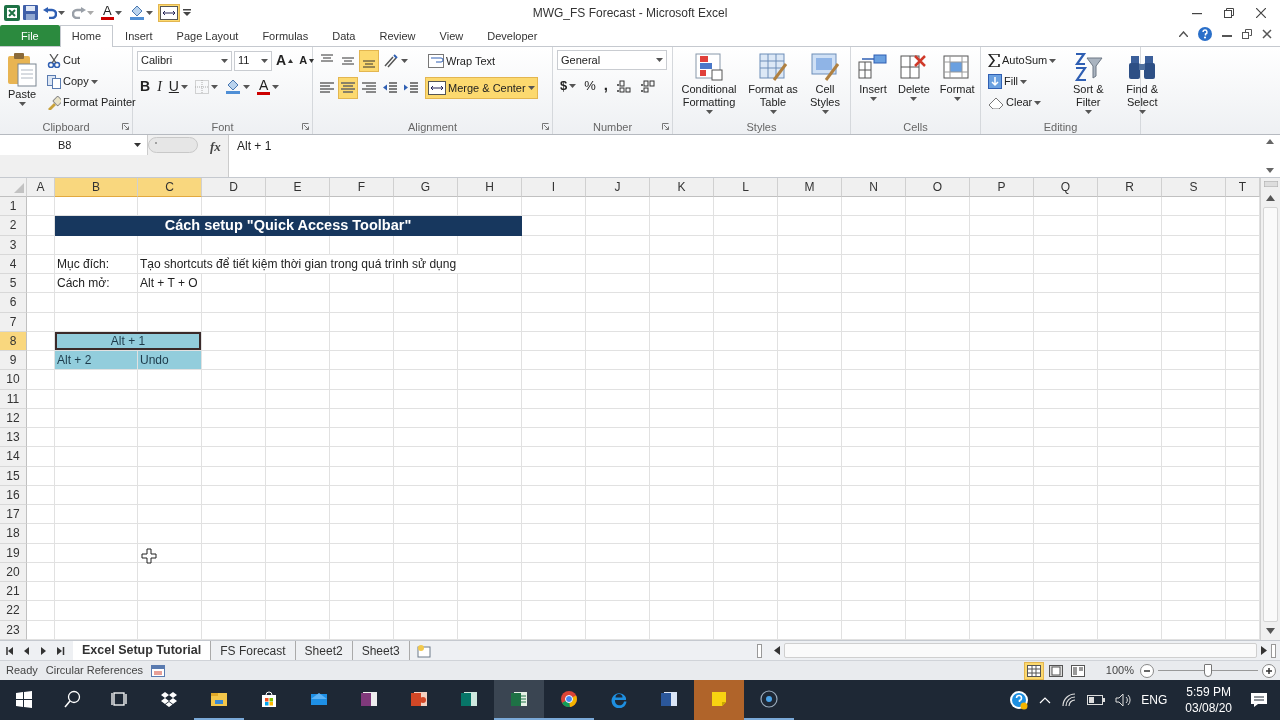 The width and height of the screenshot is (1280, 720). I want to click on column-header: P, so click(1002, 187).